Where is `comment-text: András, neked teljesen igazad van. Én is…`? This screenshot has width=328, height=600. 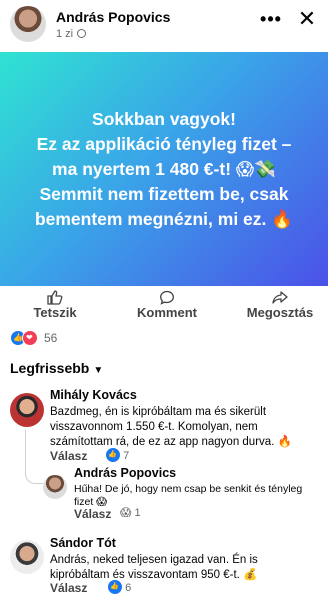 comment-text: András, neked teljesen igazad van. Én is… is located at coordinates (154, 567).